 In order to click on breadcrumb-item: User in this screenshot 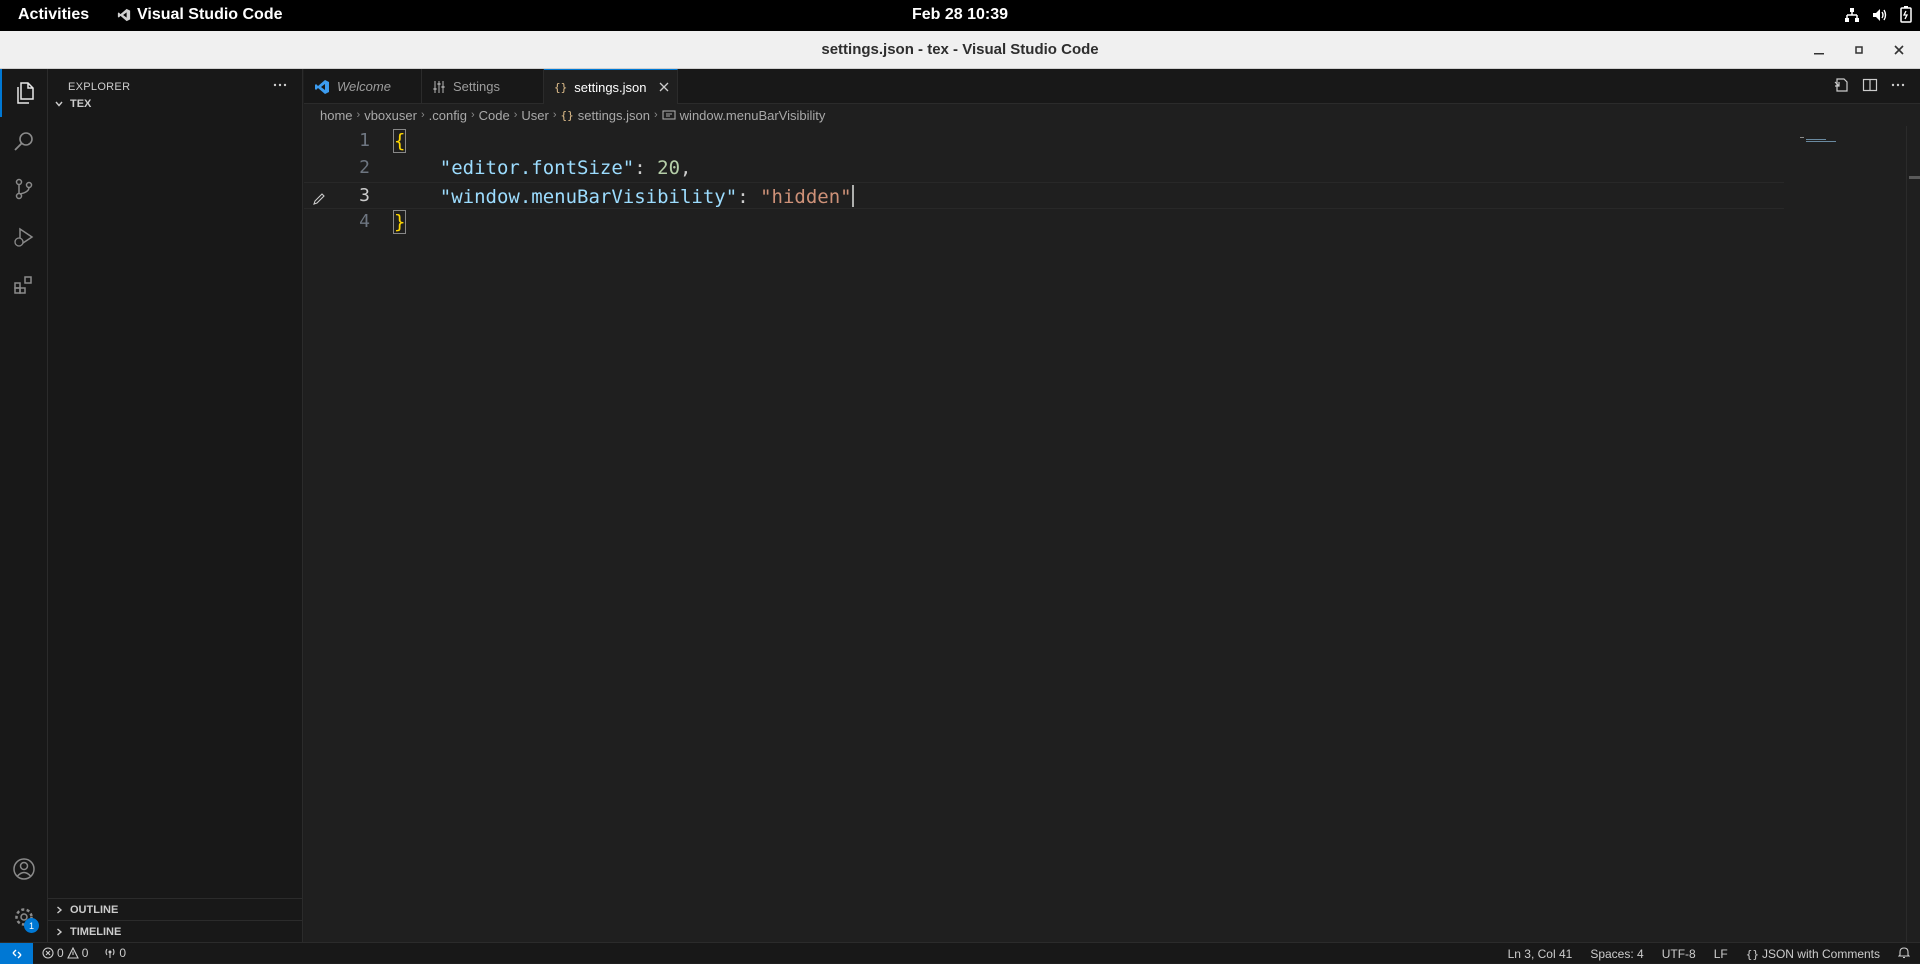, I will do `click(534, 115)`.